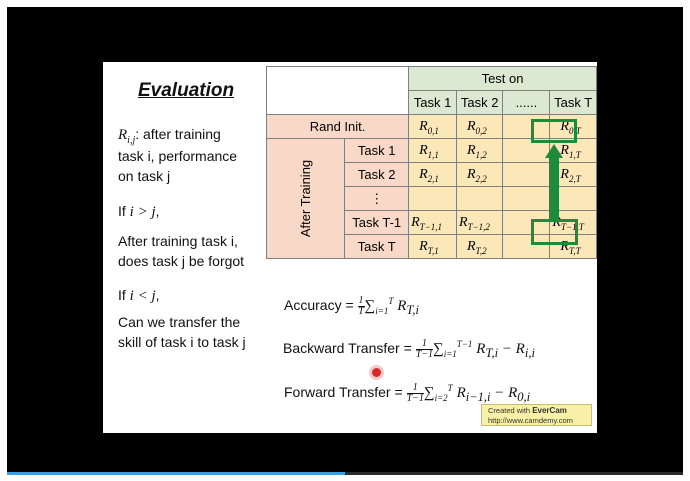 This screenshot has width=690, height=481. What do you see at coordinates (127, 136) in the screenshot?
I see `definition-symbol: Ri,j` at bounding box center [127, 136].